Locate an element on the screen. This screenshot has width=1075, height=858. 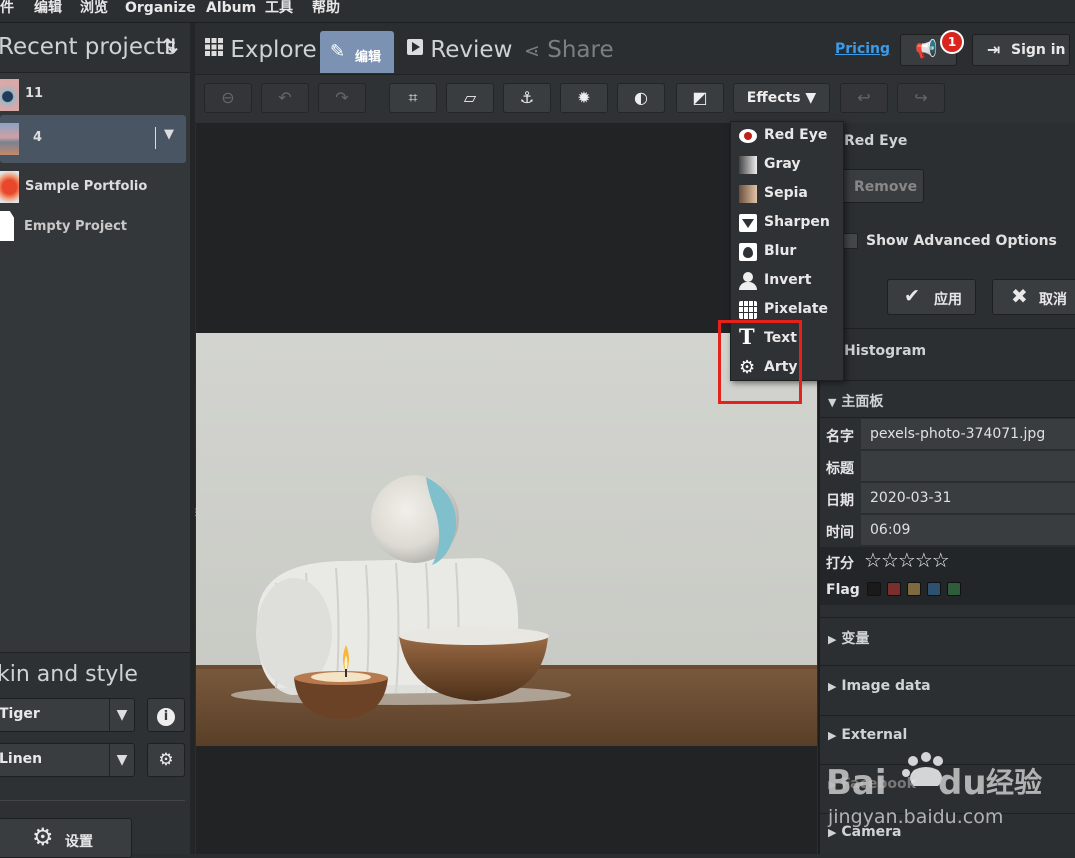
close-icon: ✖ is located at coordinates (1019, 296).